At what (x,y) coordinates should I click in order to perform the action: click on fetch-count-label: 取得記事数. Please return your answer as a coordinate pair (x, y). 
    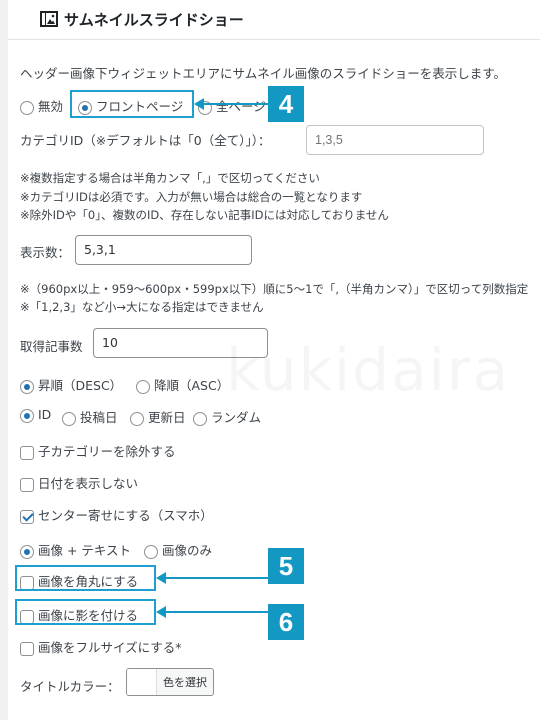
    Looking at the image, I should click on (51, 346).